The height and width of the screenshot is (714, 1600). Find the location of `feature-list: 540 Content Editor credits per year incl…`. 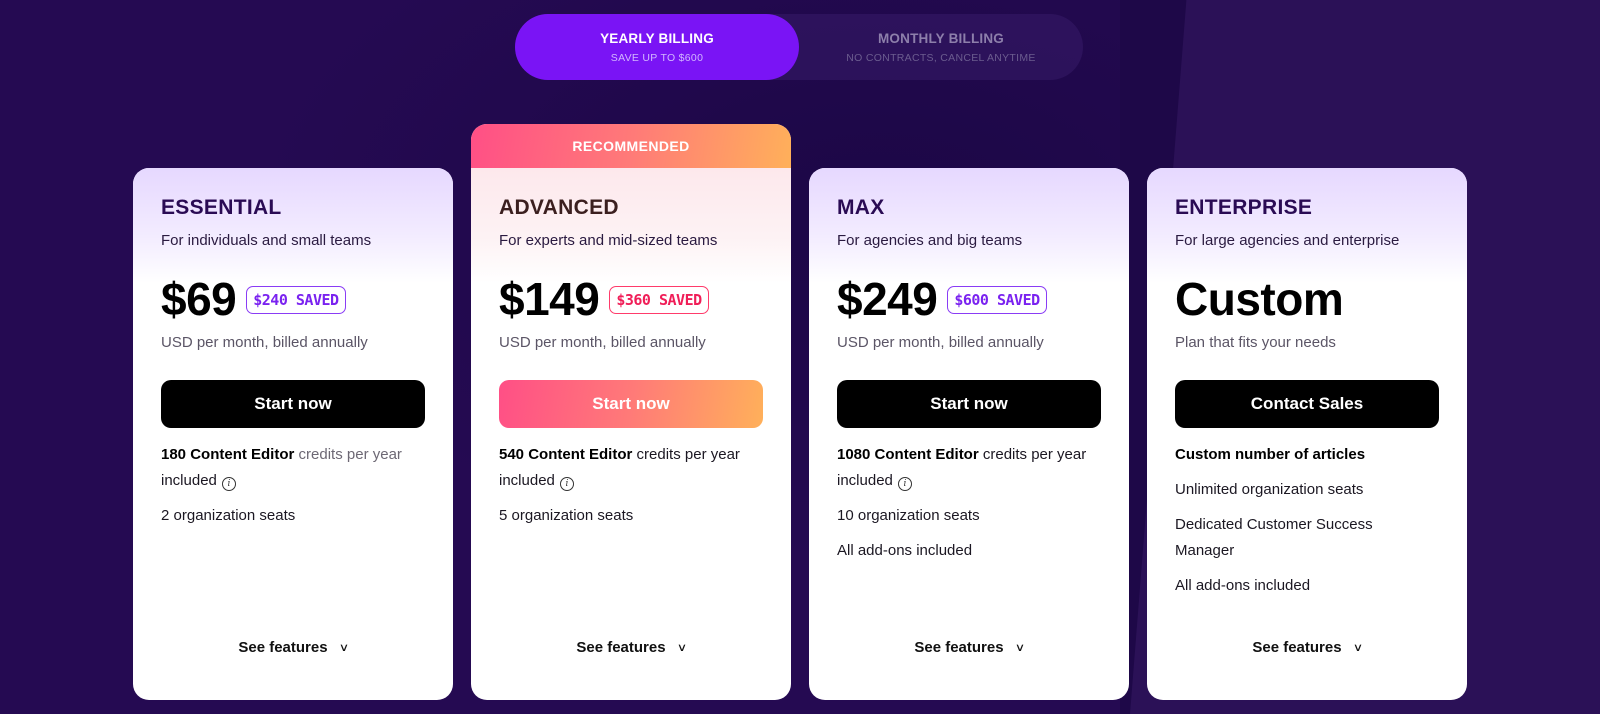

feature-list: 540 Content Editor credits per year incl… is located at coordinates (631, 490).